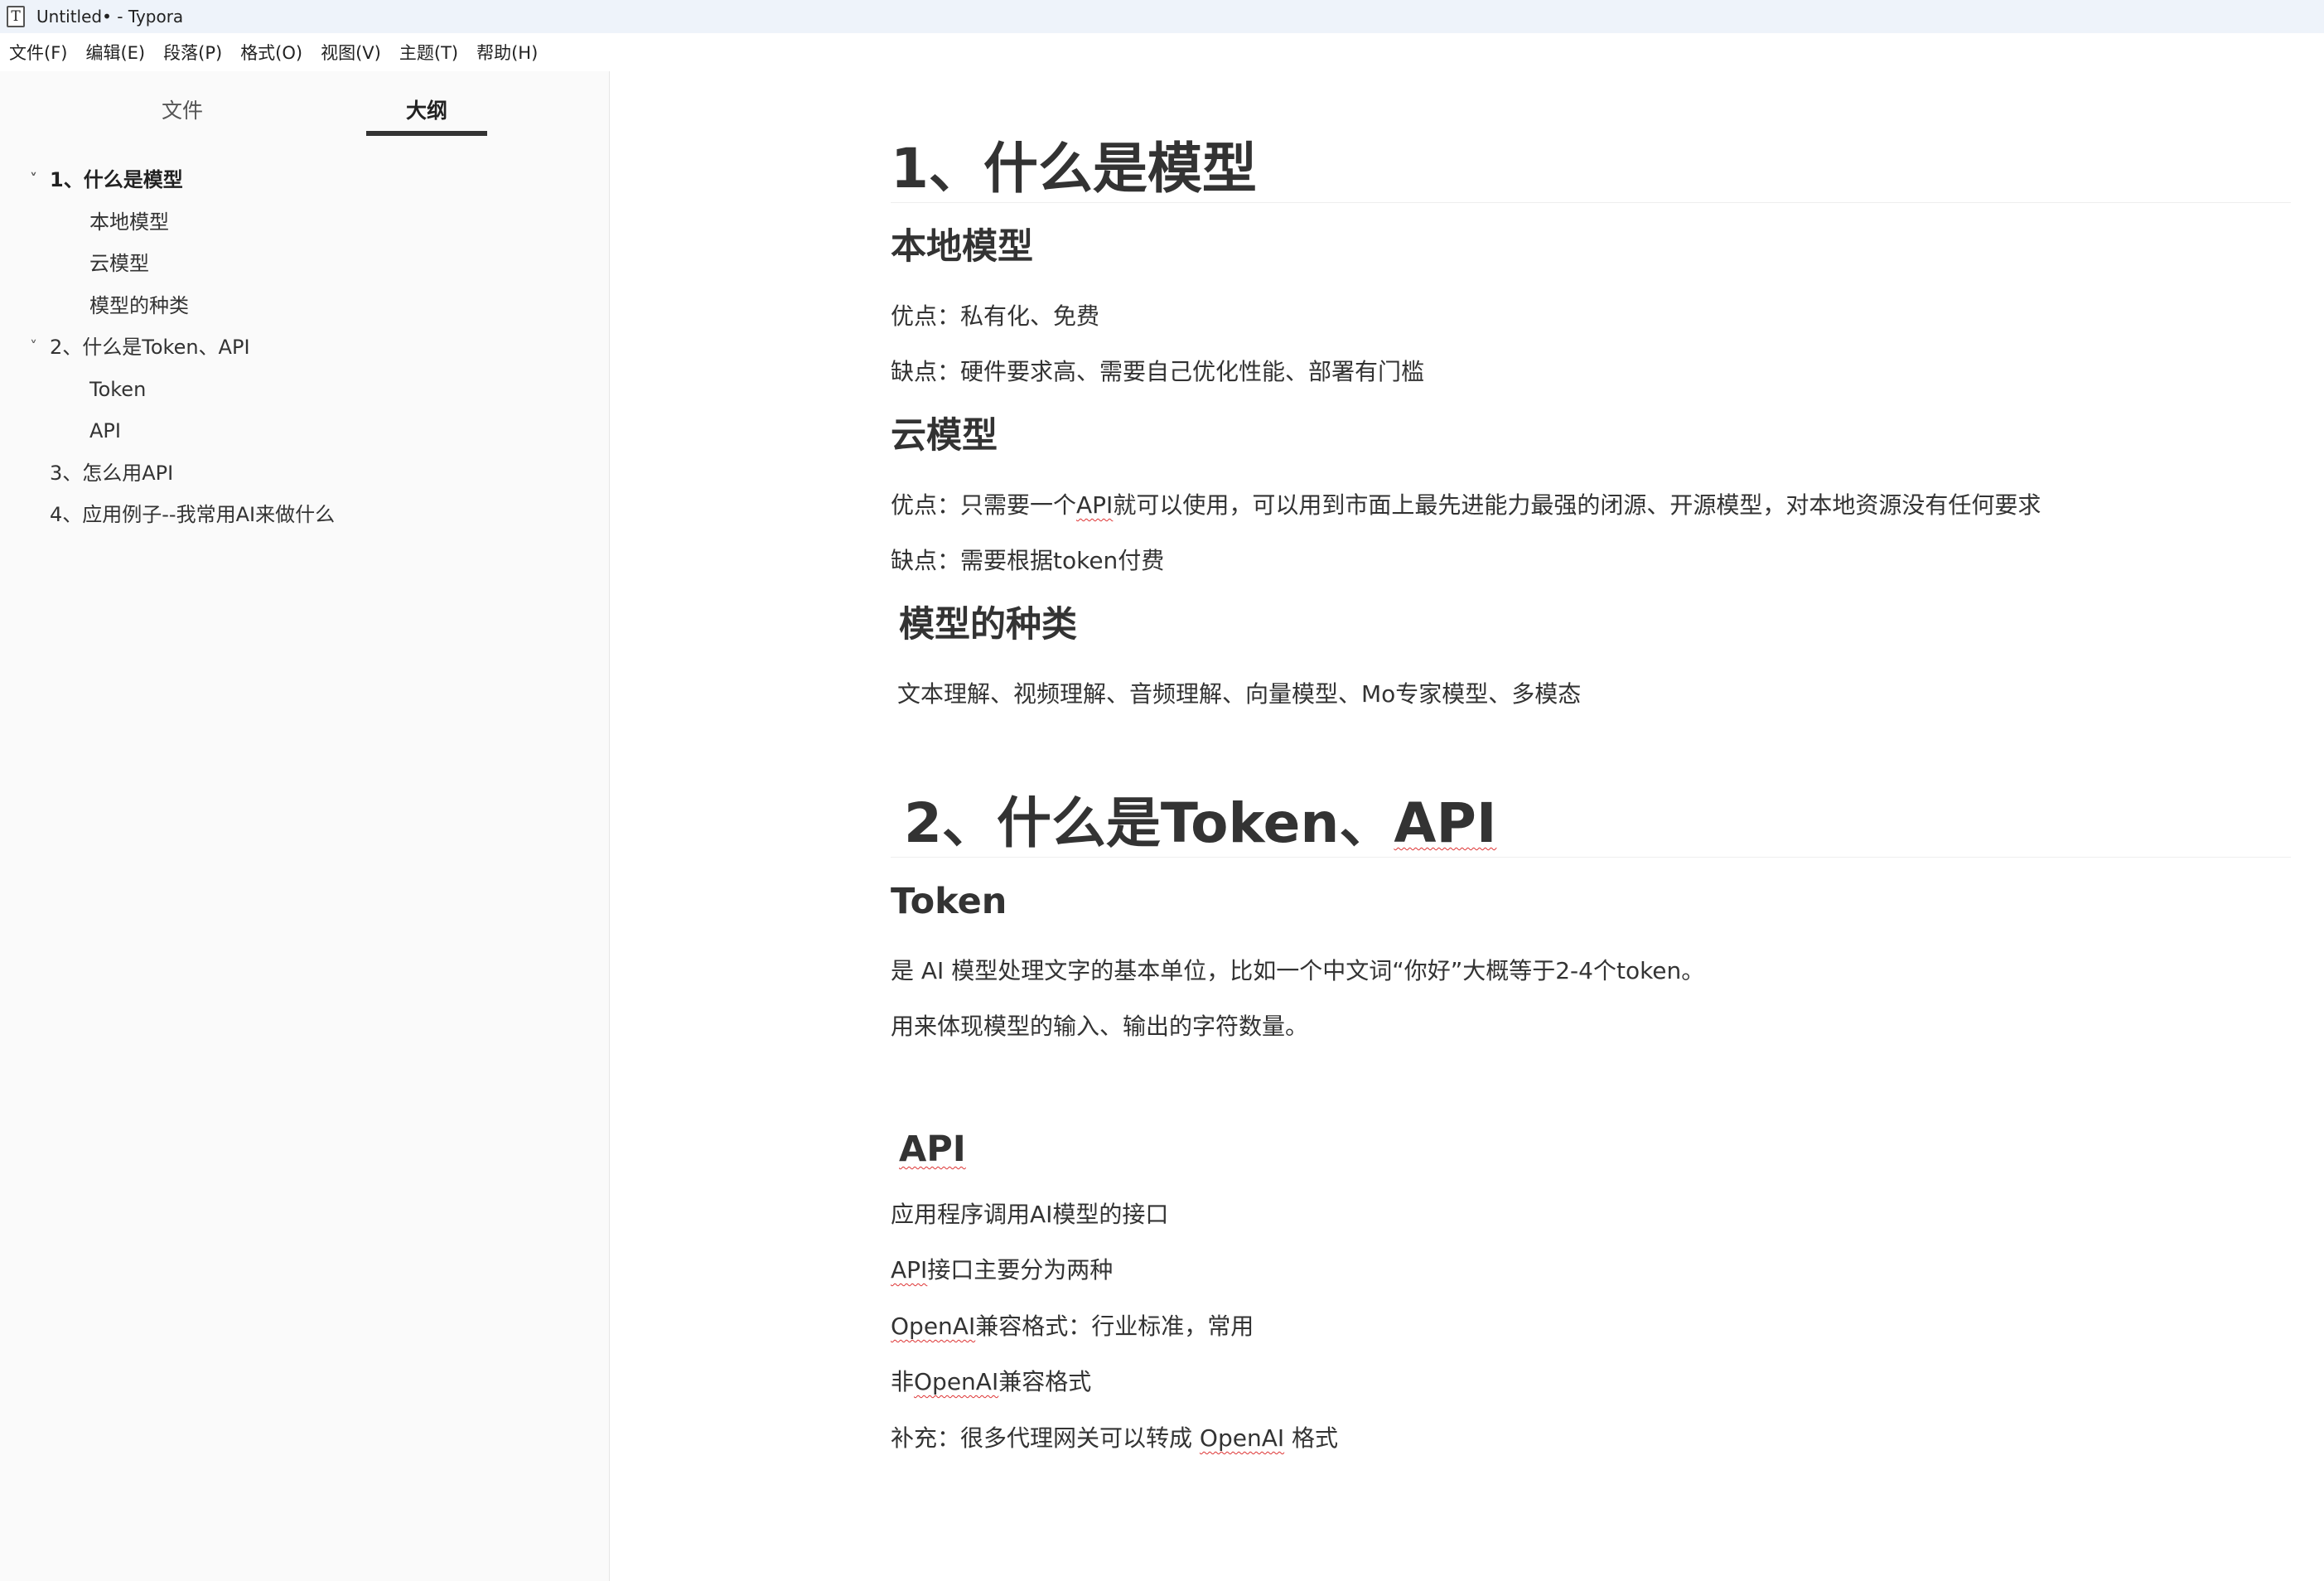 The image size is (2324, 1581). Describe the element at coordinates (1099, 1026) in the screenshot. I see `paragraph-token-usage: 用来体现模型的输入、输出的字符数量。` at that location.